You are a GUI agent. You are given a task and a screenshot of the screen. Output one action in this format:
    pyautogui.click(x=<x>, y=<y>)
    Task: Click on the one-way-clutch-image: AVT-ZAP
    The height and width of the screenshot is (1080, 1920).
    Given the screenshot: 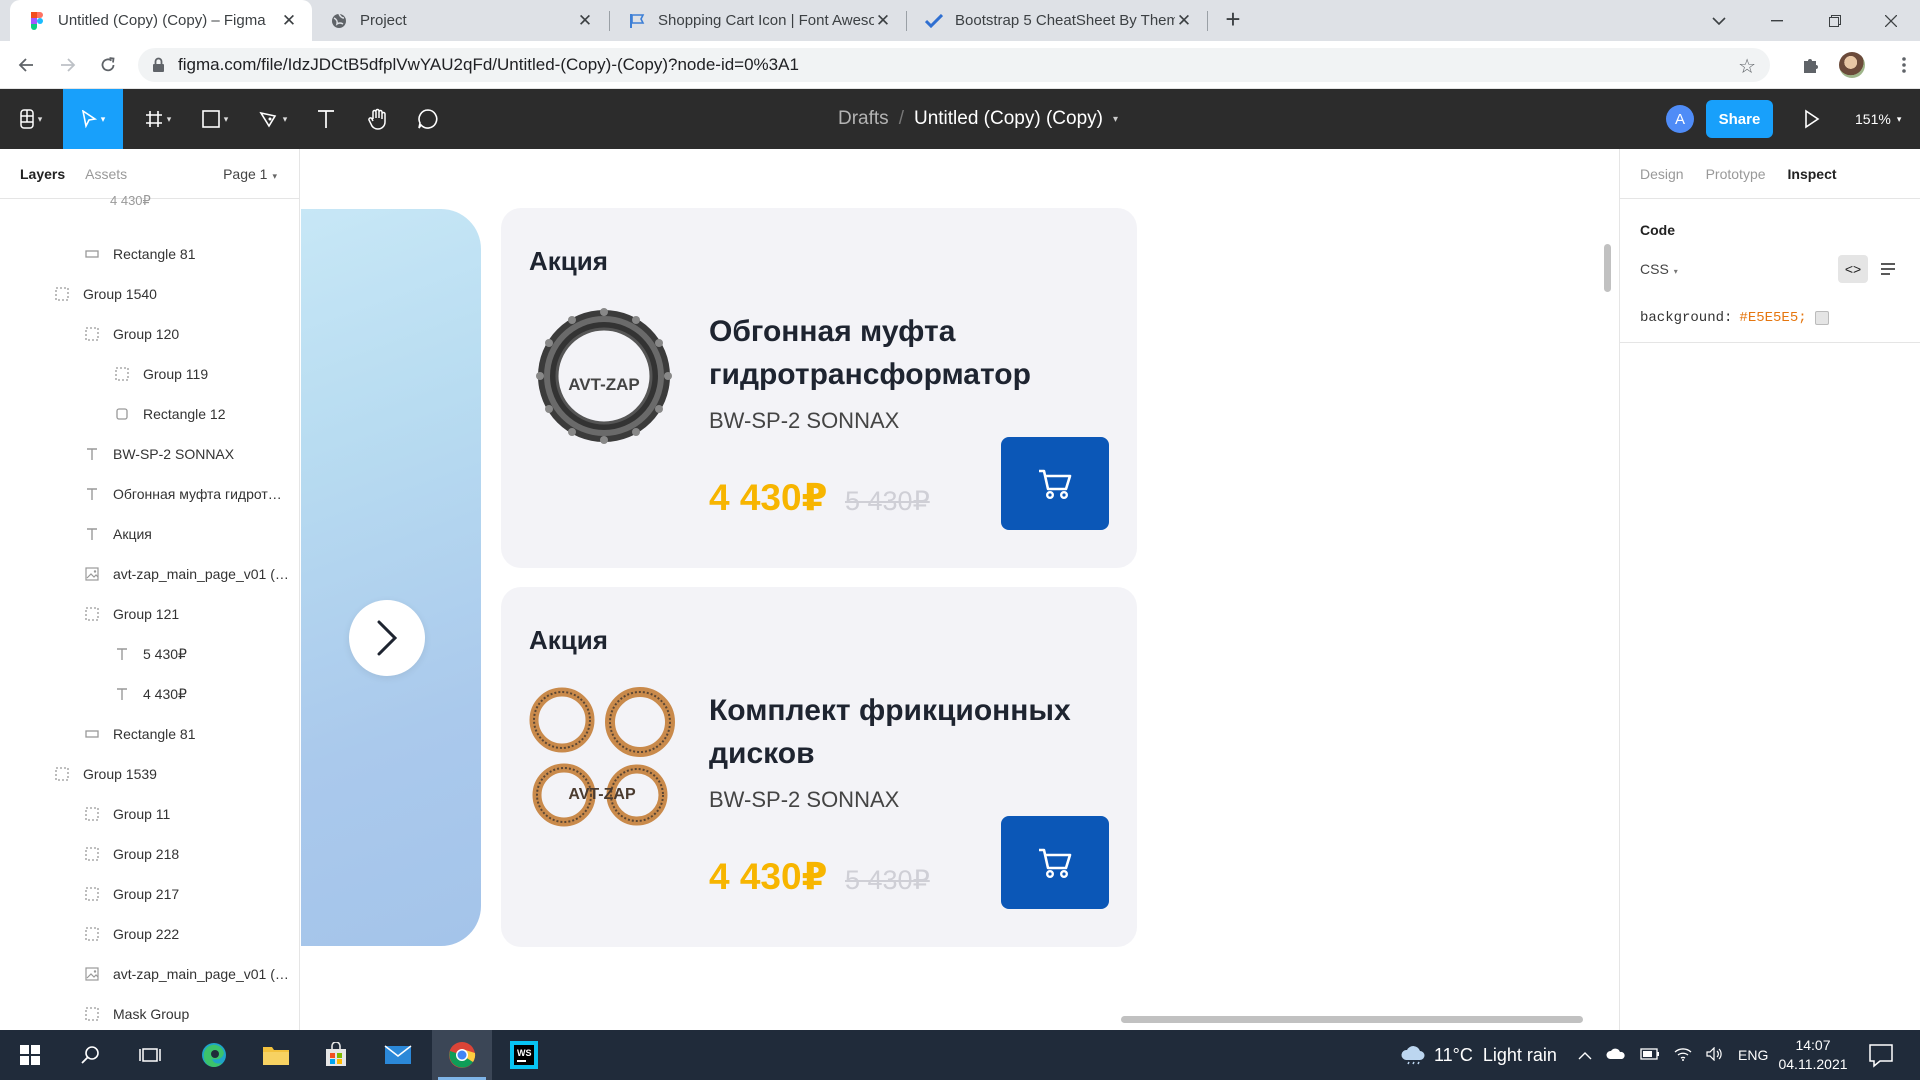 What is the action you would take?
    pyautogui.click(x=604, y=376)
    